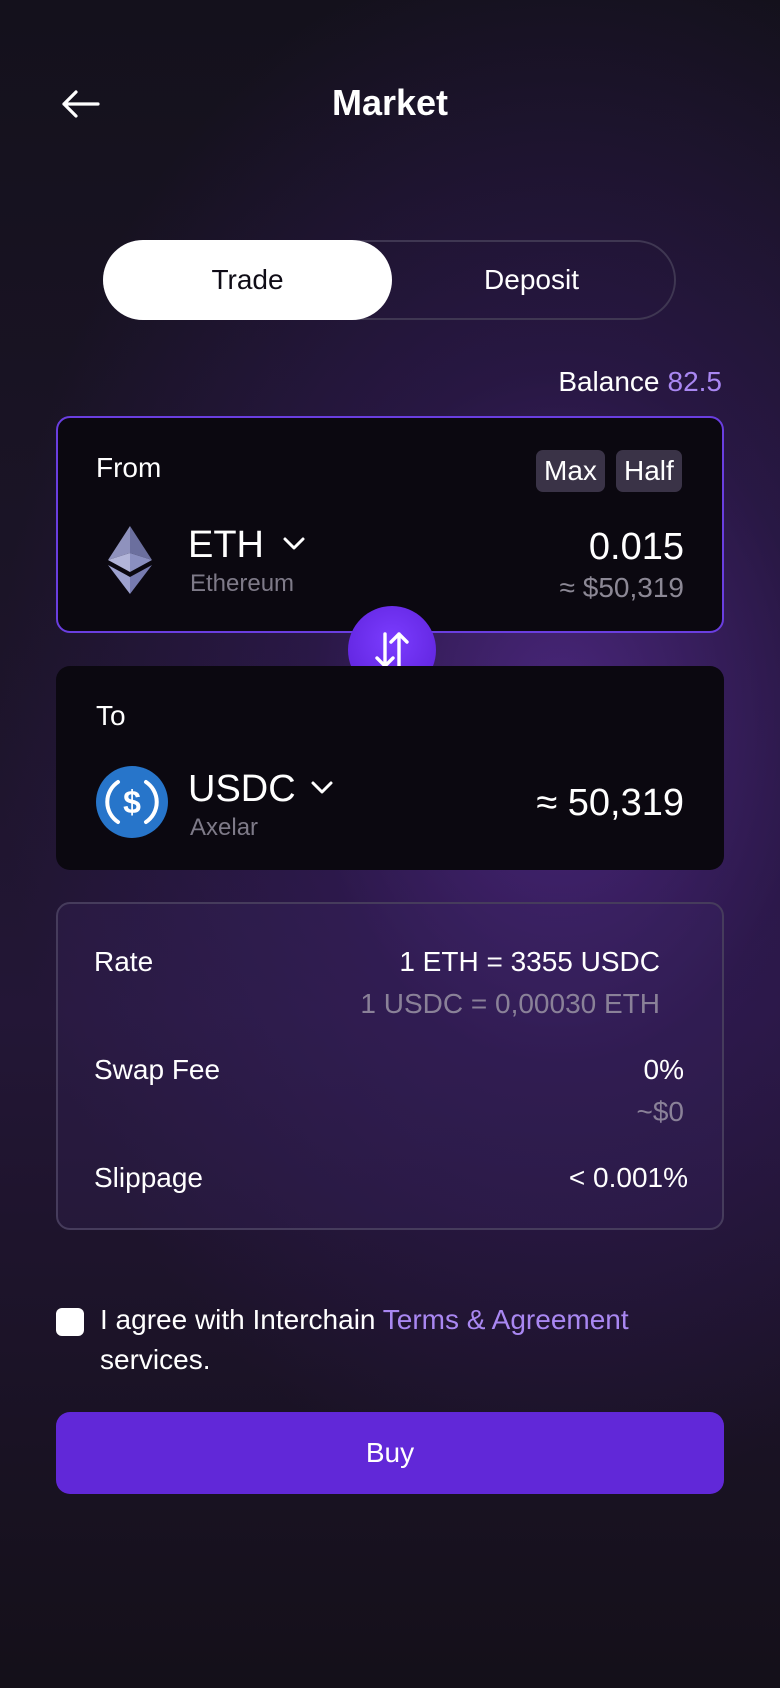 The image size is (780, 1688). What do you see at coordinates (529, 961) in the screenshot?
I see `rate-primary: 1 ETH = 3355 USDC` at bounding box center [529, 961].